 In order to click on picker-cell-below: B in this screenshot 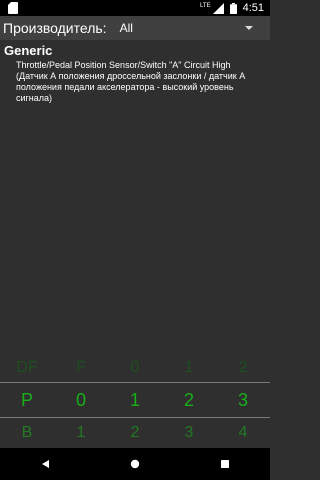, I will do `click(27, 433)`.